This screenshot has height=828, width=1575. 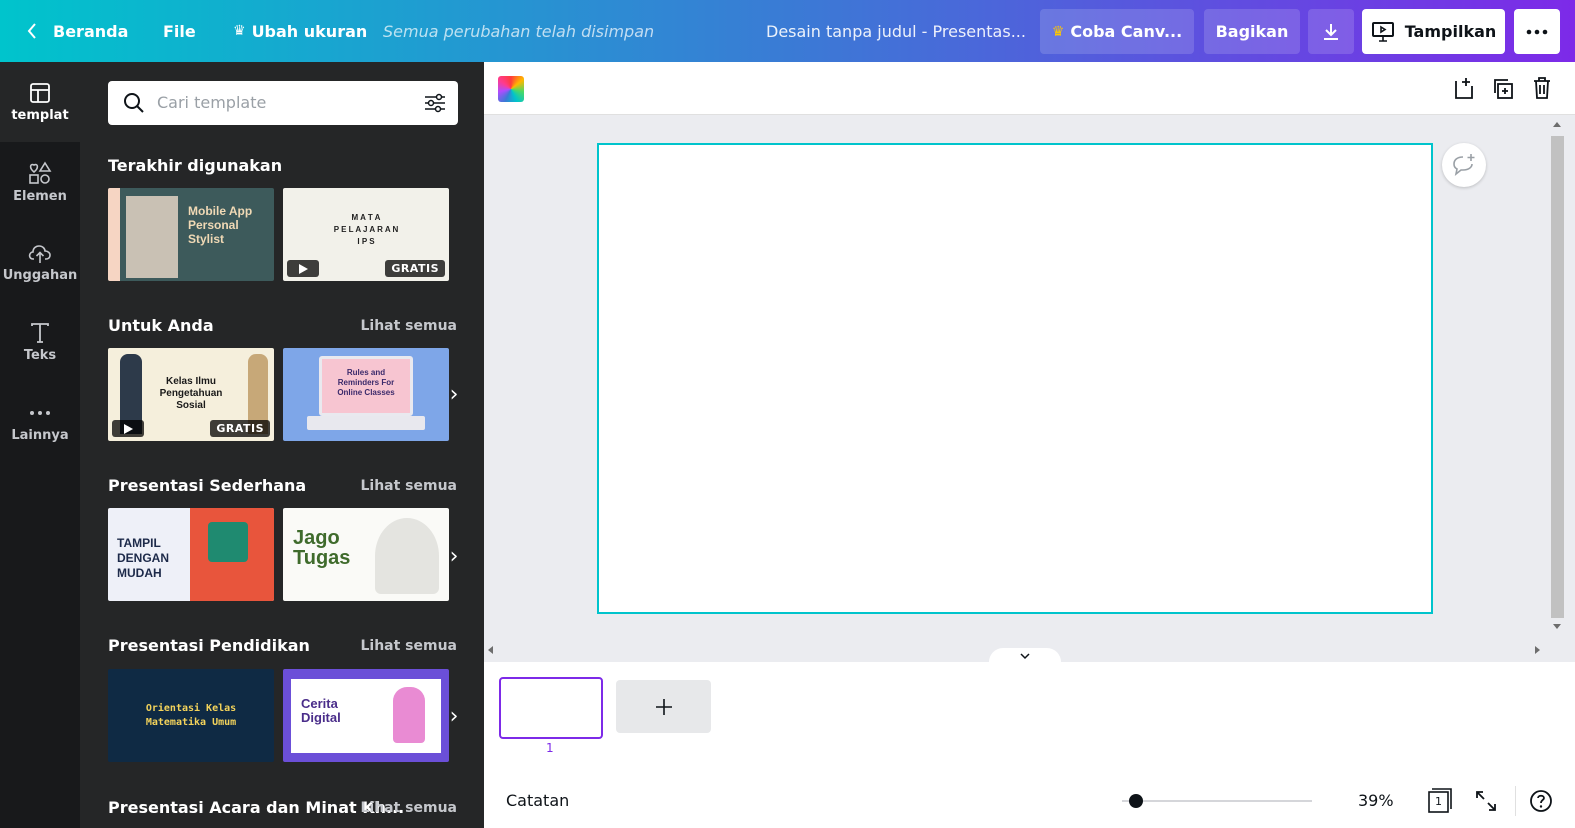 I want to click on nav-item-elements: Elemen, so click(x=40, y=182).